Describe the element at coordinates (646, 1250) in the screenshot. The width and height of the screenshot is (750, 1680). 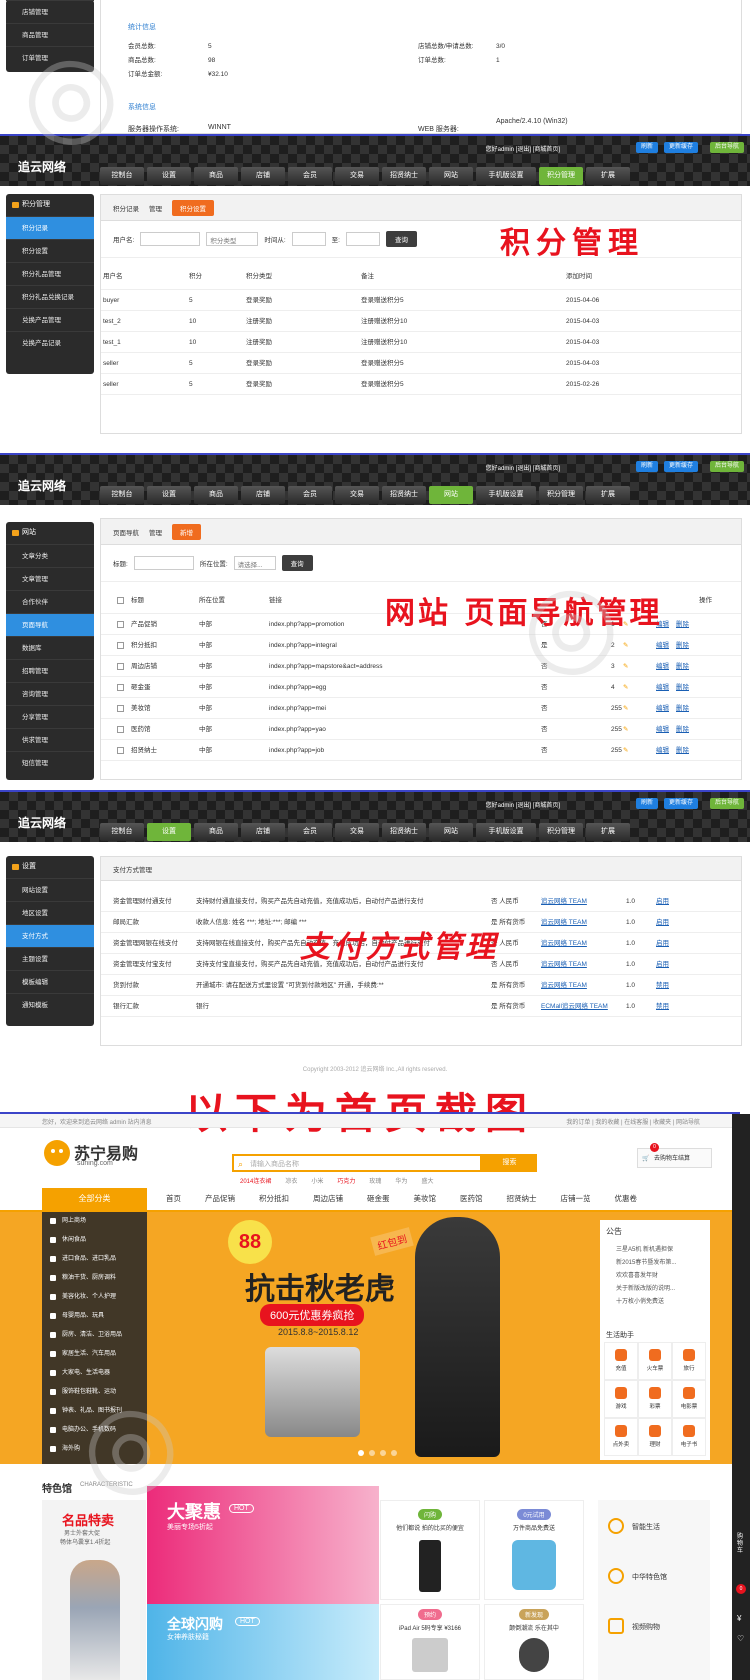
I see `notice-item: 三星A5机 新机遇担保` at that location.